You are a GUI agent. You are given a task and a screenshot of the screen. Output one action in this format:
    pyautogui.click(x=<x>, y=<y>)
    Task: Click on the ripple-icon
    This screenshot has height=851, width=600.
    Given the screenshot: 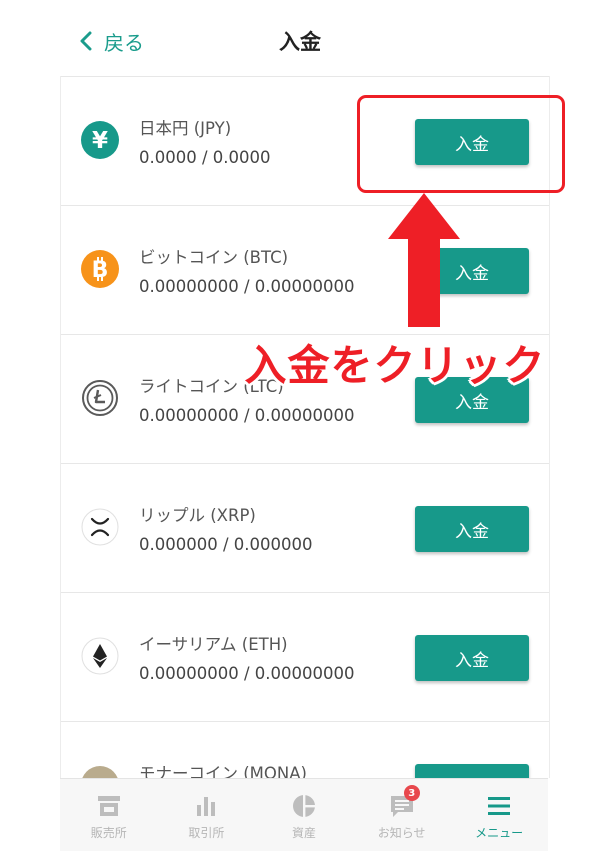 What is the action you would take?
    pyautogui.click(x=100, y=527)
    